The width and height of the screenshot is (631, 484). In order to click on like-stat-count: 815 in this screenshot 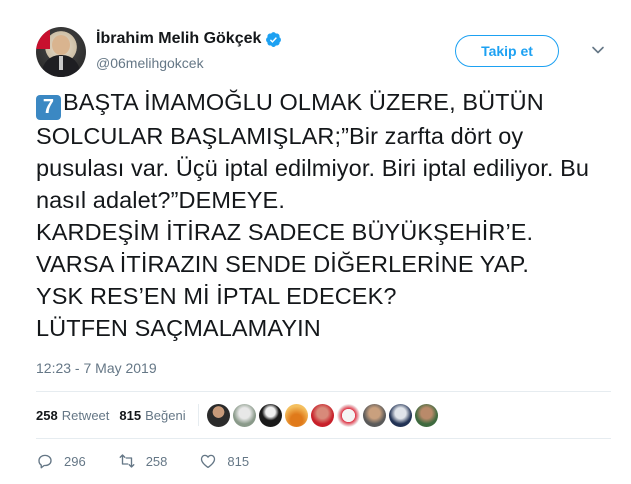, I will do `click(130, 415)`.